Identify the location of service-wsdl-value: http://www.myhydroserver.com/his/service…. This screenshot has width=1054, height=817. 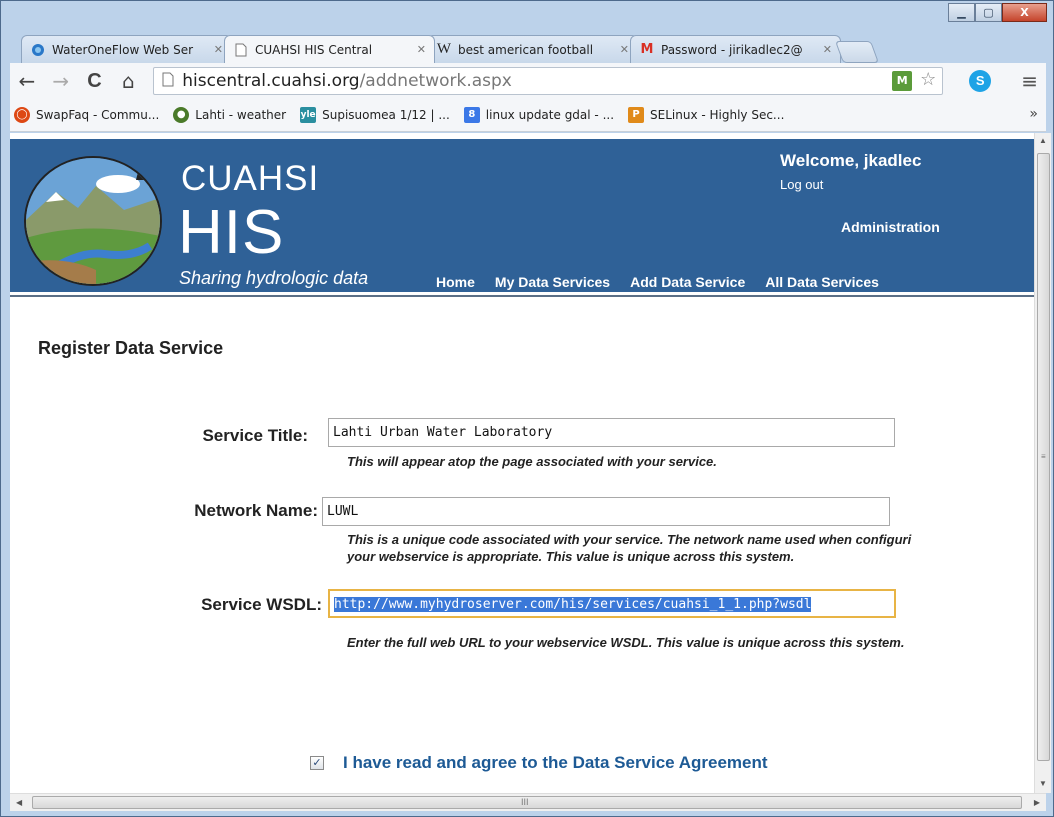
(573, 604).